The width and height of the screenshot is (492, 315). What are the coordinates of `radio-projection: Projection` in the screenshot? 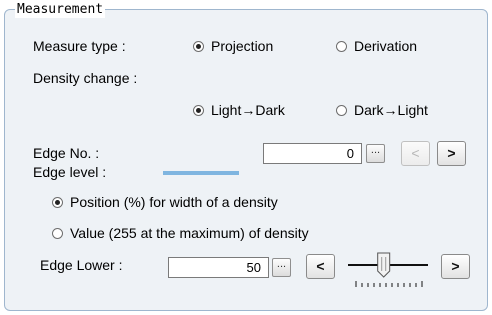 It's located at (233, 46).